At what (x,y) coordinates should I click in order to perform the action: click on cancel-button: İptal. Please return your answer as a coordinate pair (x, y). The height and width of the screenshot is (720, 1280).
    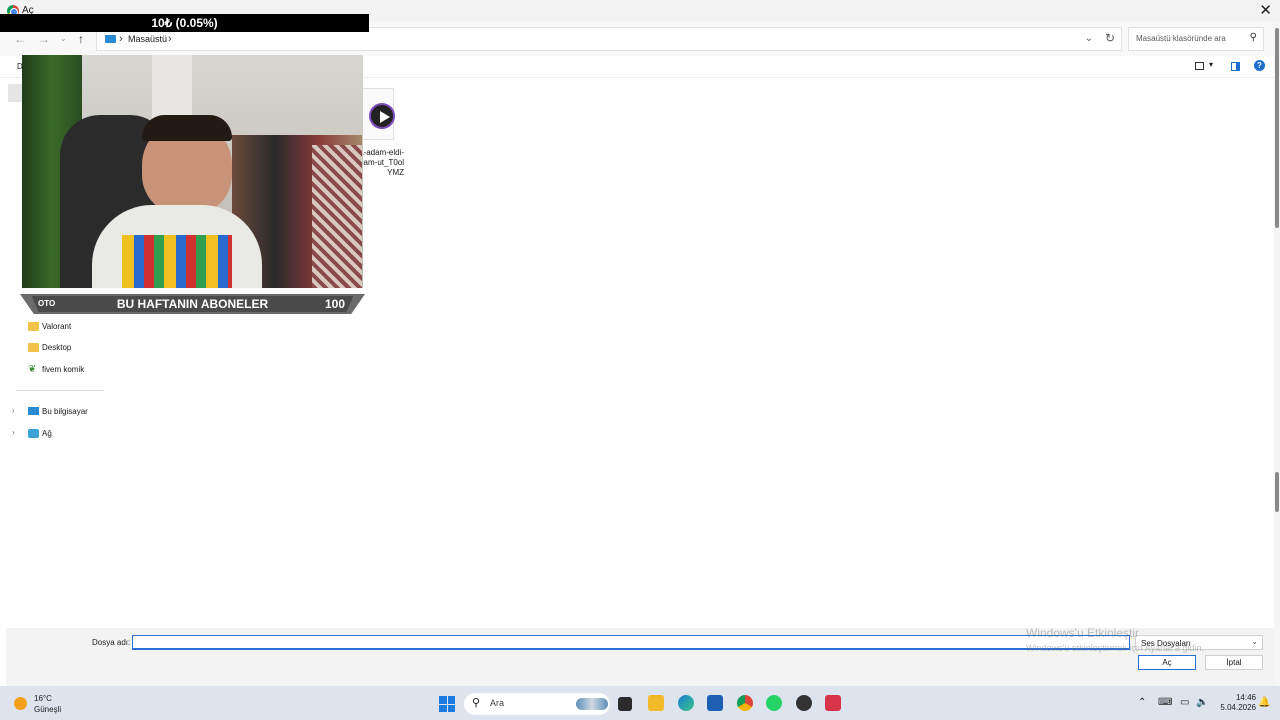
    Looking at the image, I should click on (1234, 662).